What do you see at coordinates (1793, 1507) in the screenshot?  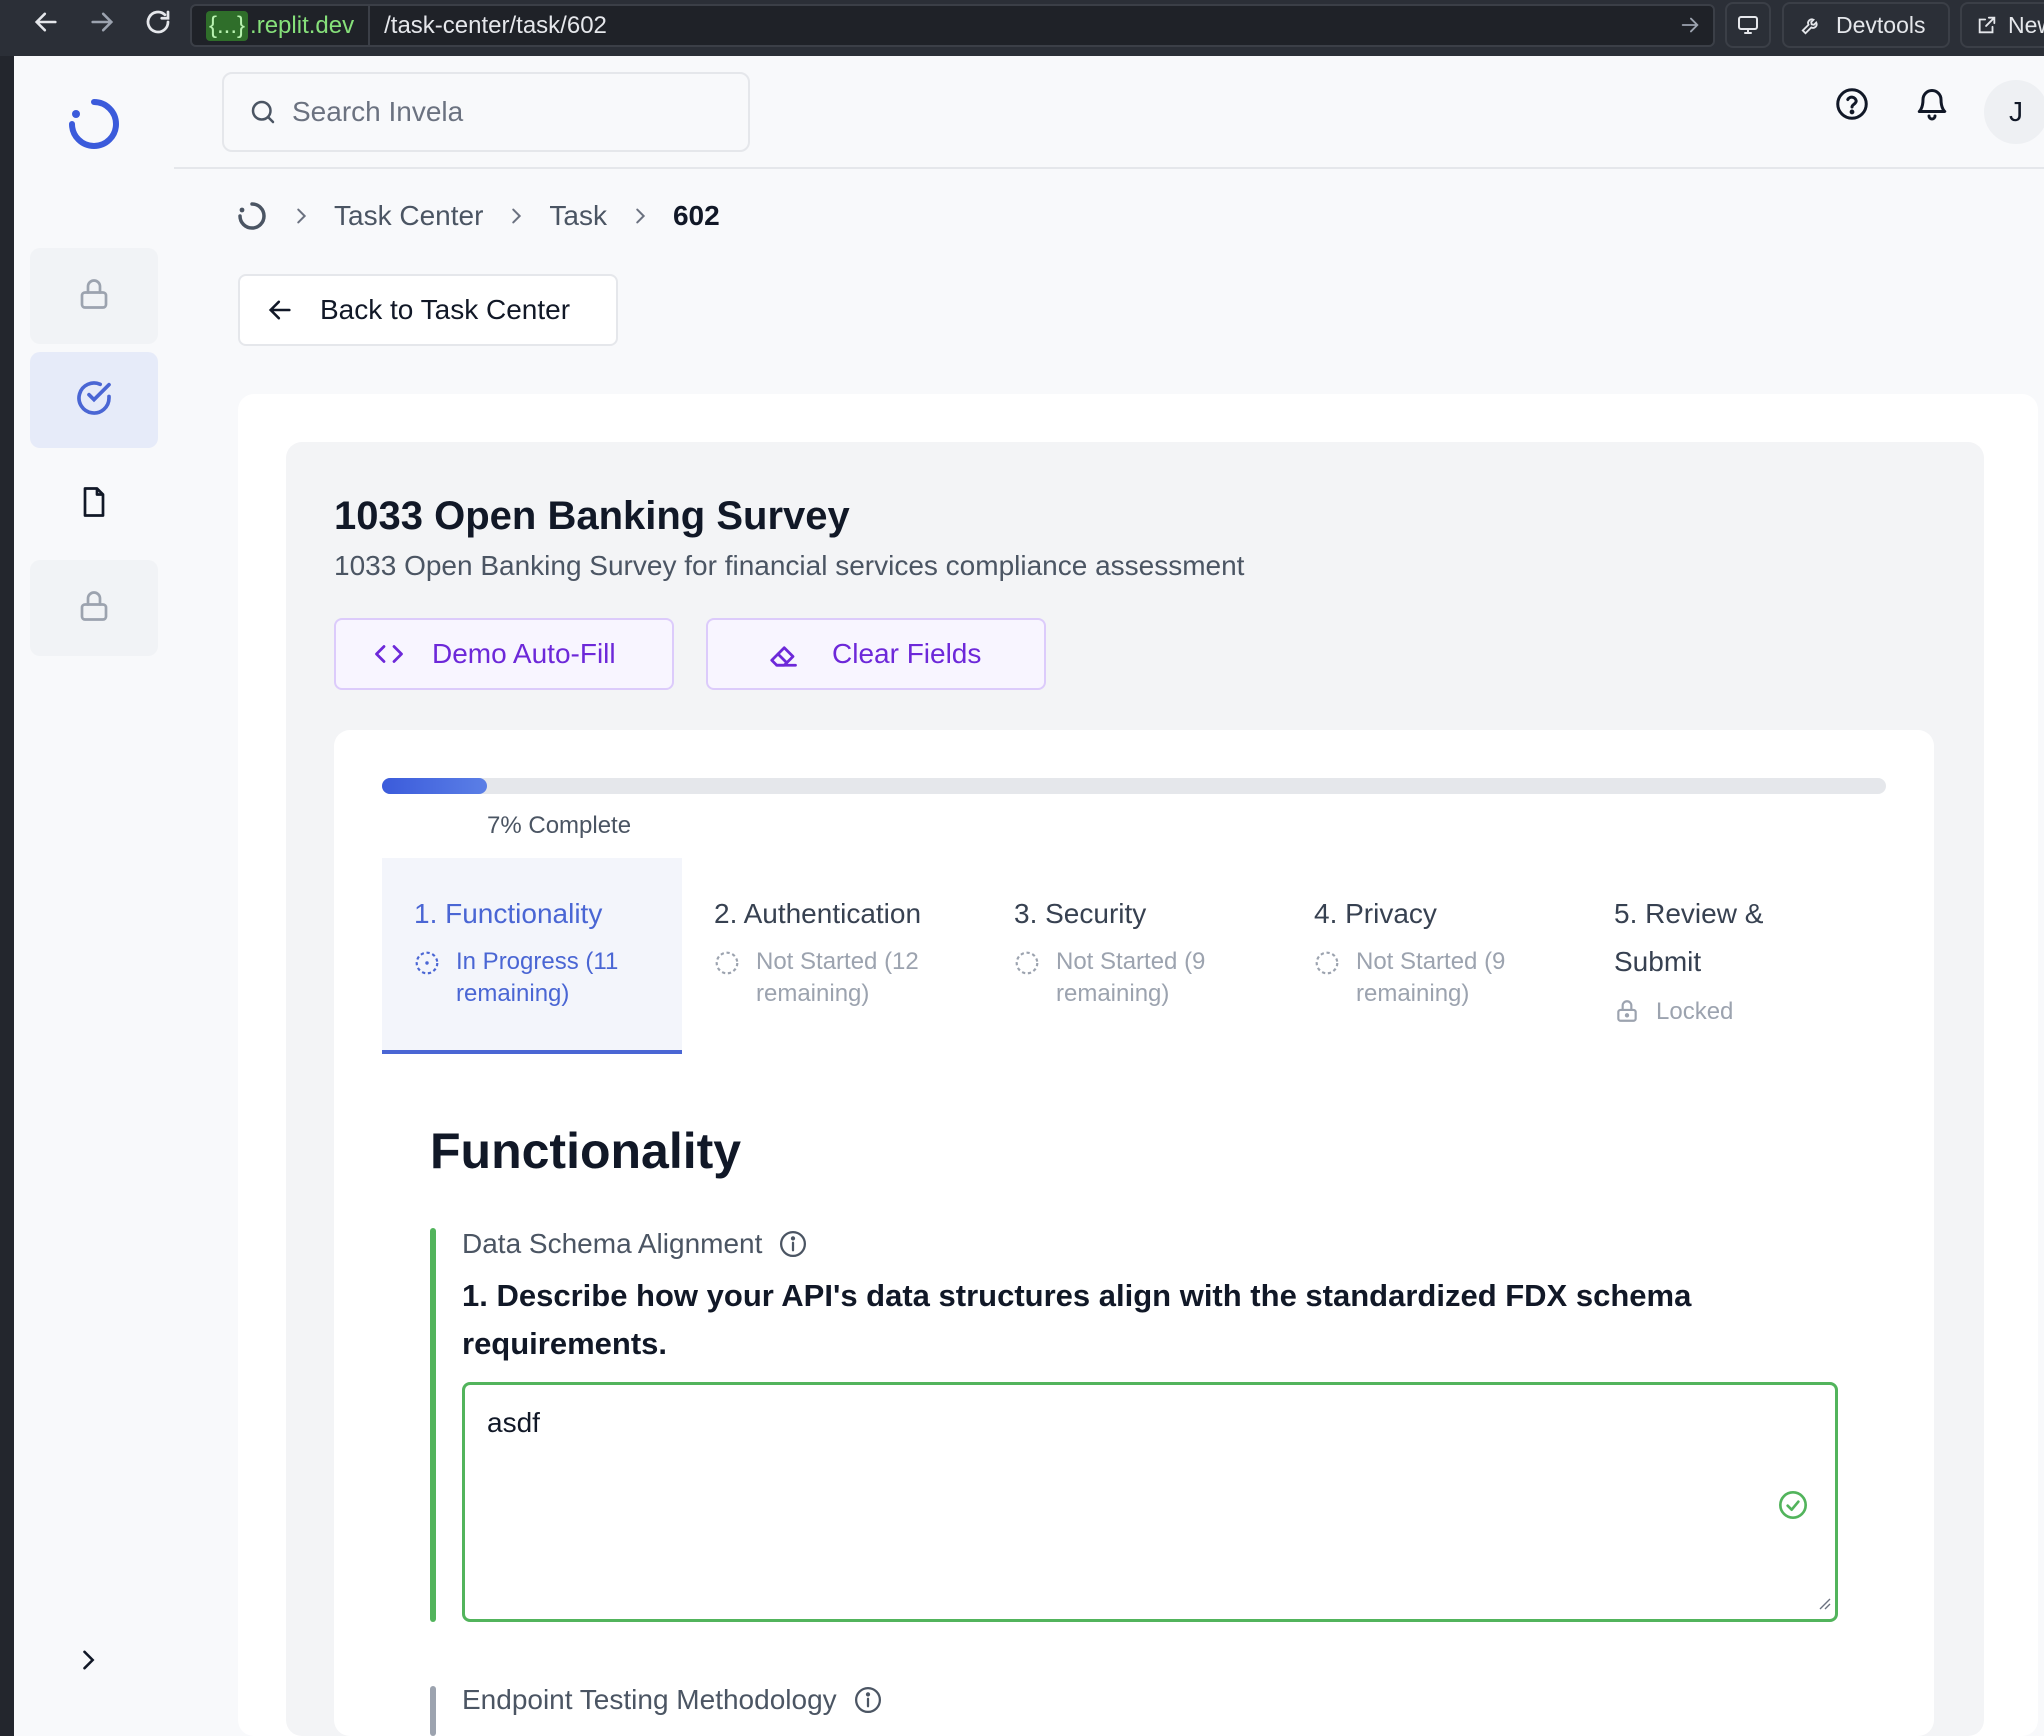 I see `valid-check-icon` at bounding box center [1793, 1507].